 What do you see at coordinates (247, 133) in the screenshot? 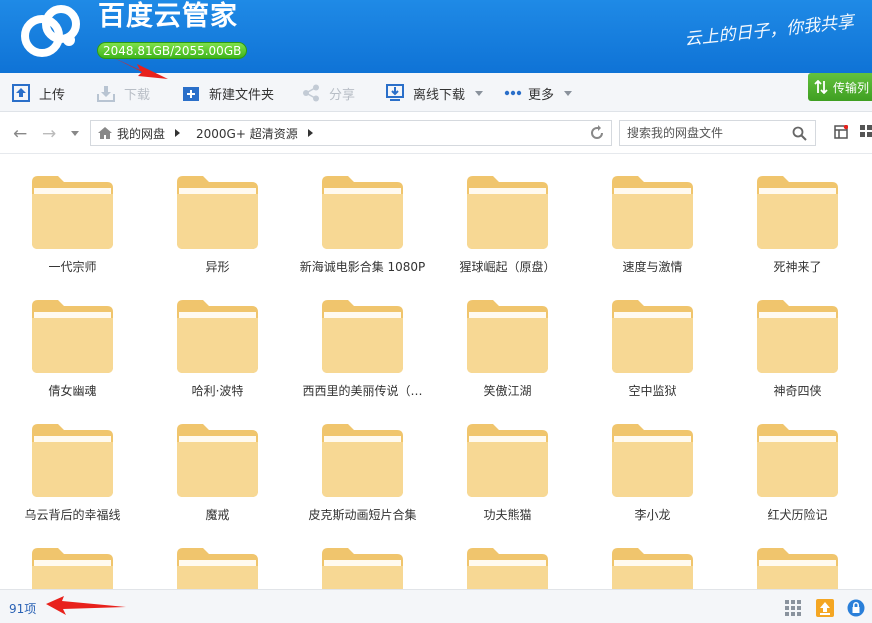
I see `breadcrumb-item-current: 2000G+ 超清资源` at bounding box center [247, 133].